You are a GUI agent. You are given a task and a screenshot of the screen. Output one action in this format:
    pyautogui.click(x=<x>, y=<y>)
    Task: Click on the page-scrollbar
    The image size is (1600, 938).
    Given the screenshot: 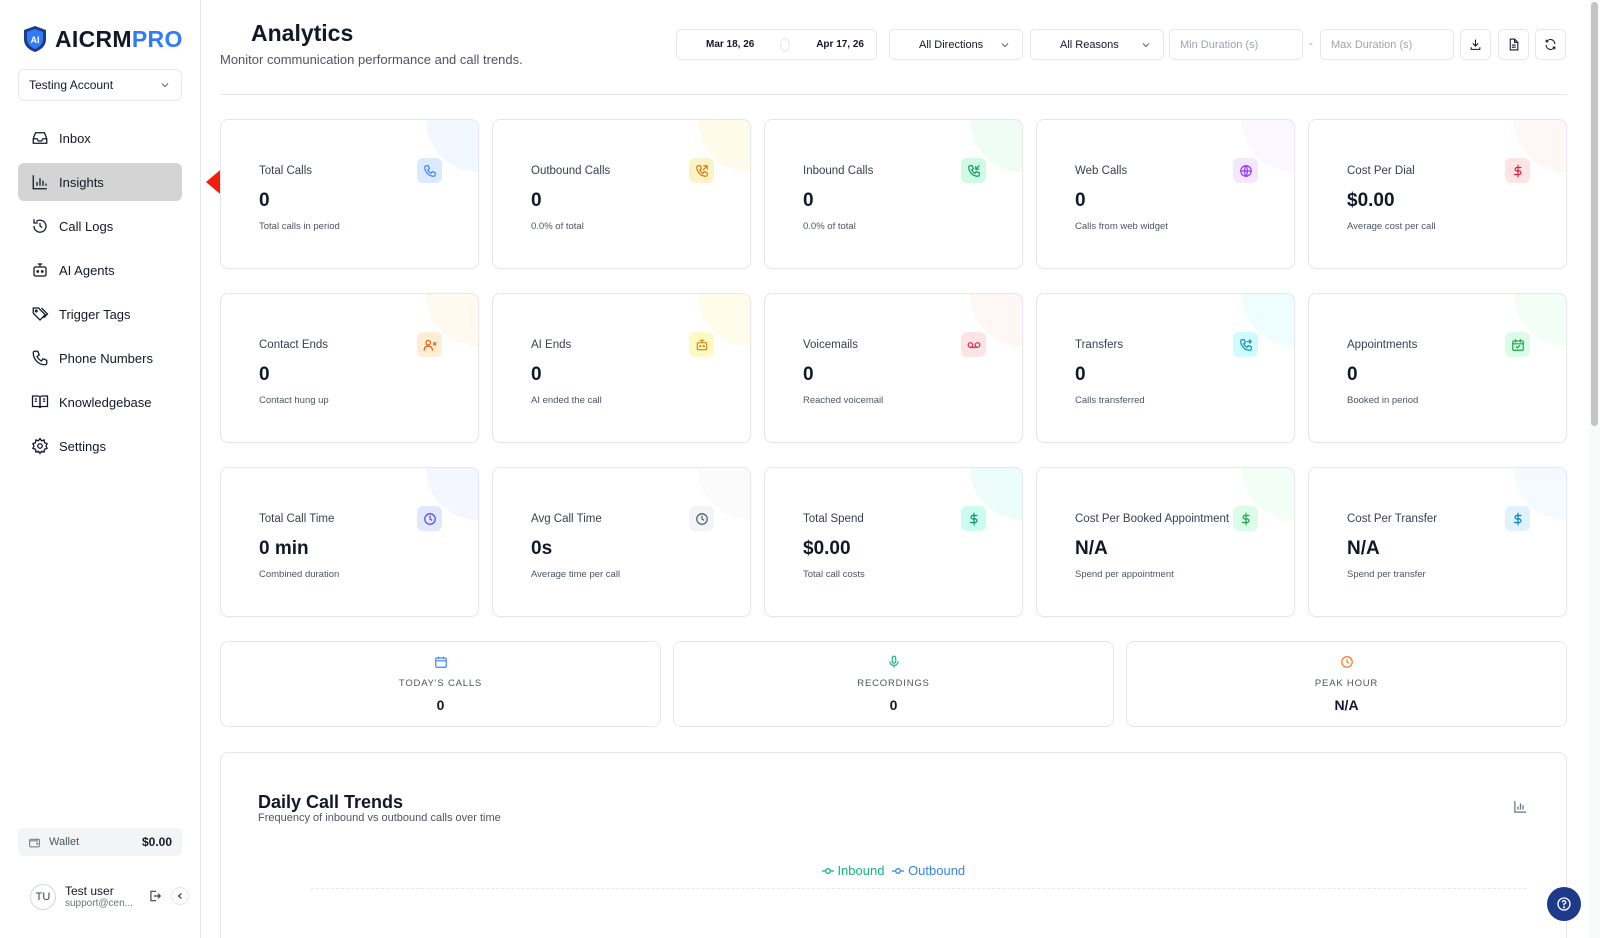 What is the action you would take?
    pyautogui.click(x=1594, y=469)
    